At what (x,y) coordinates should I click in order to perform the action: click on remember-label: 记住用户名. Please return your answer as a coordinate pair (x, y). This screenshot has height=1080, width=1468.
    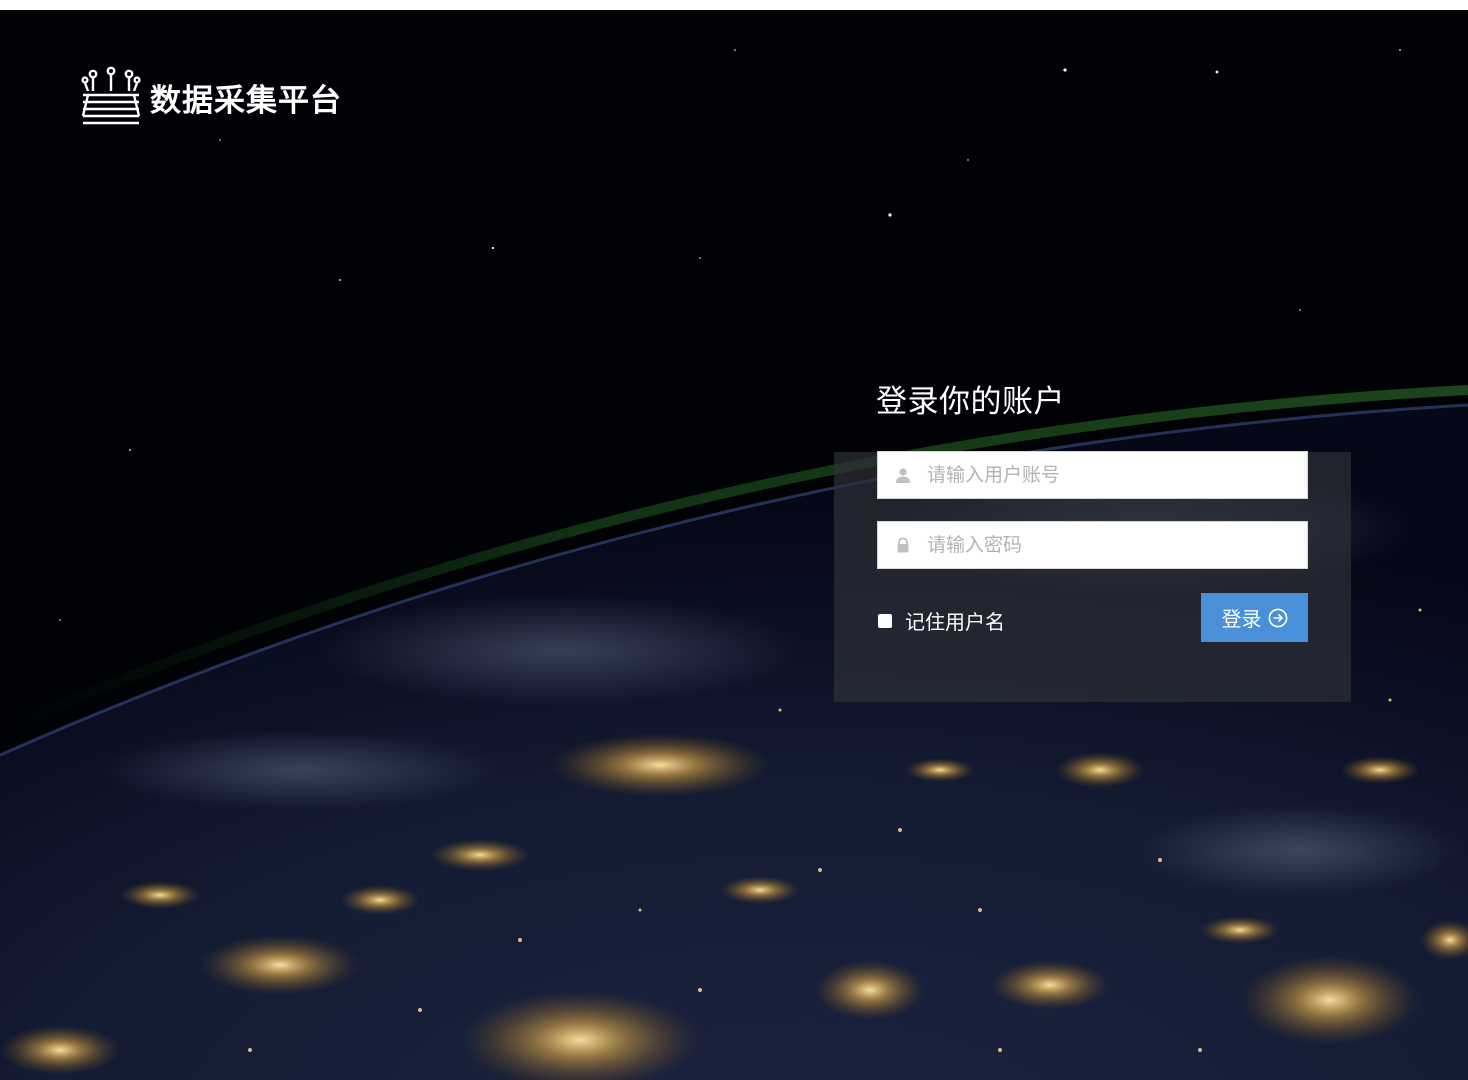
    Looking at the image, I should click on (955, 622).